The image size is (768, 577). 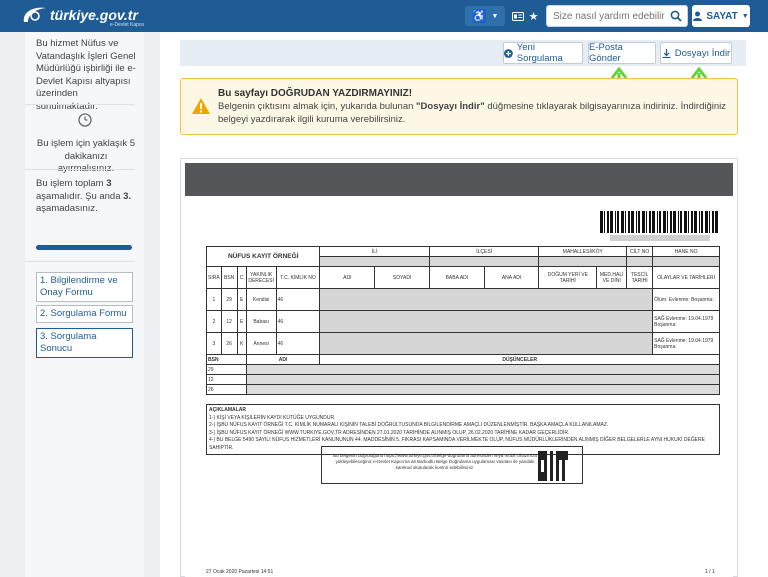 I want to click on accessibility-button: ♿ ▼, so click(x=485, y=16).